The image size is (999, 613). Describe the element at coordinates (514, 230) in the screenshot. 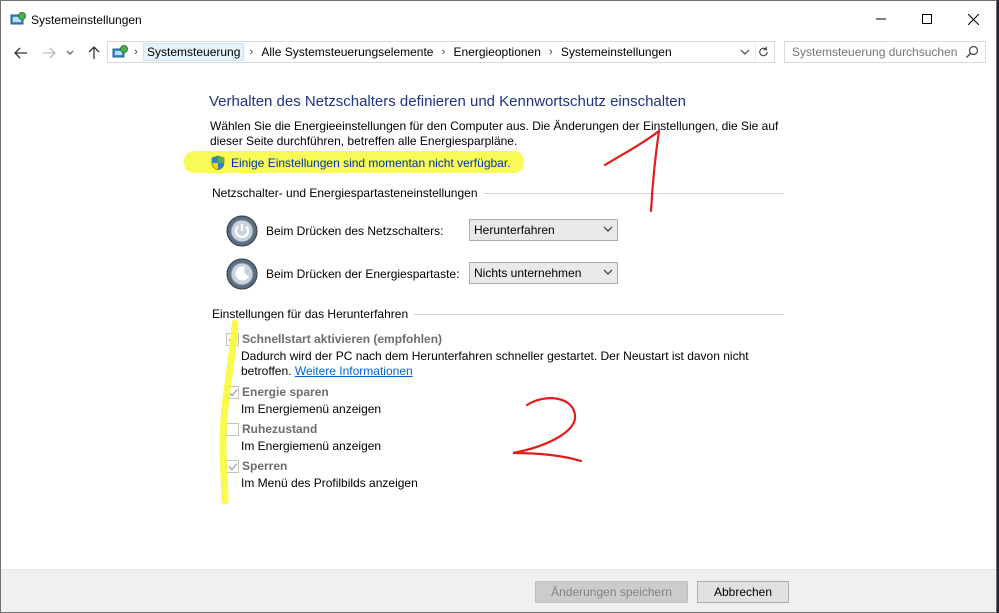

I see `power-button-action-value: Herunterfahren` at that location.